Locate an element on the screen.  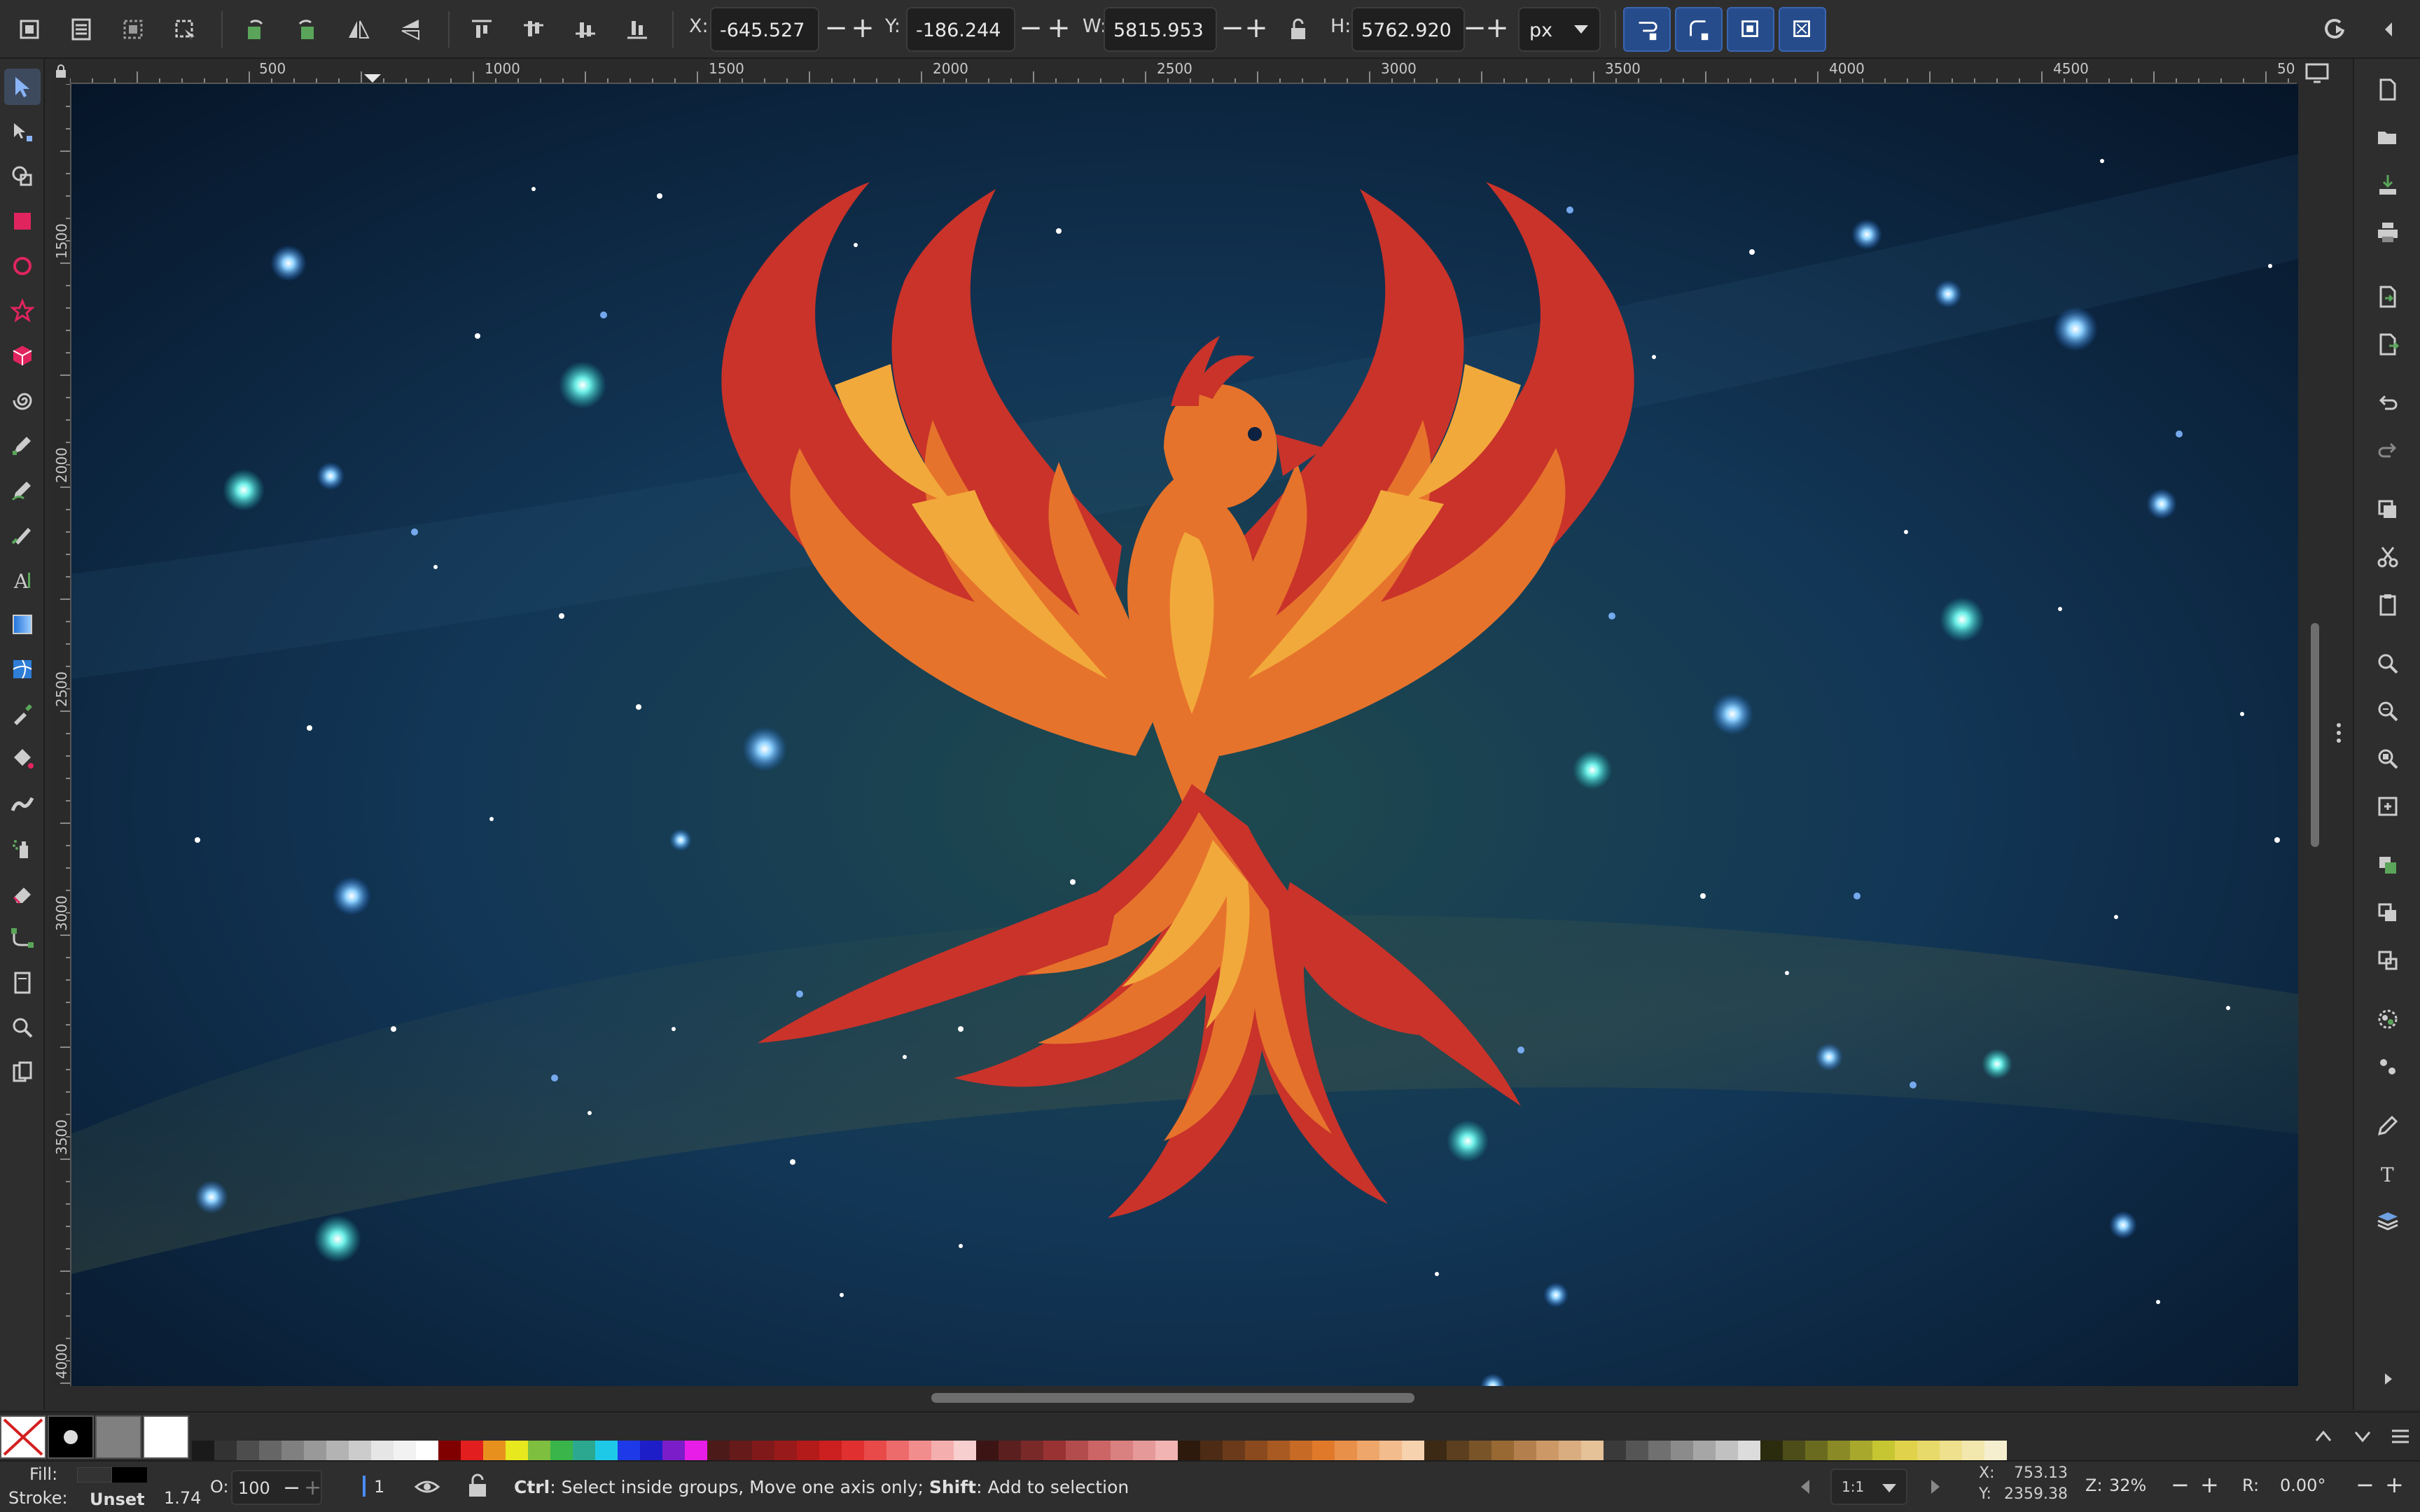
opacity-increment-button: + is located at coordinates (312, 1488).